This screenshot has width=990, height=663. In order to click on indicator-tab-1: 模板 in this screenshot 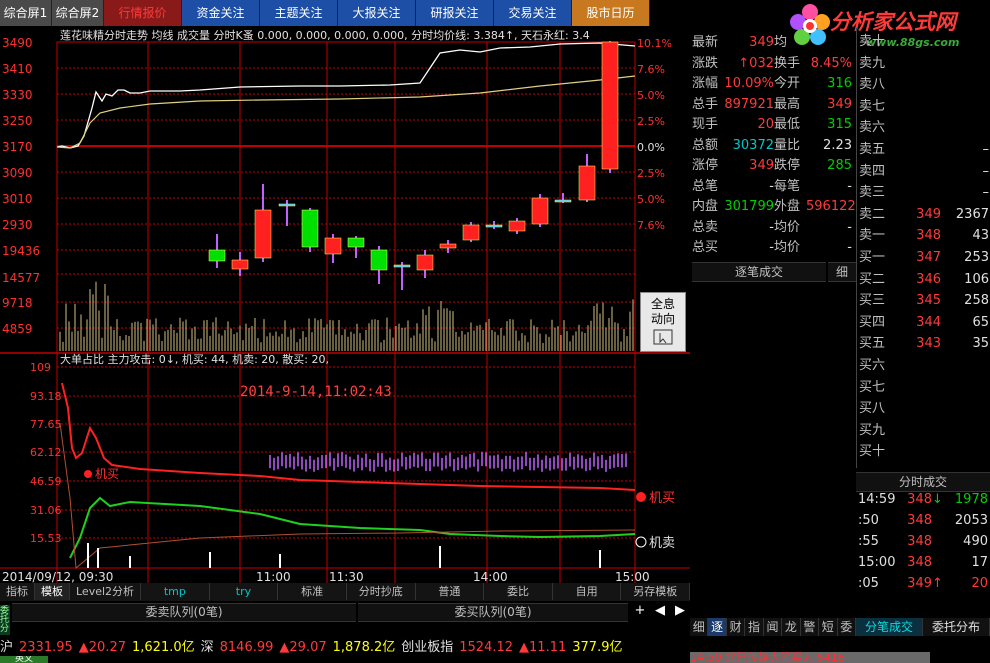, I will do `click(52, 591)`.